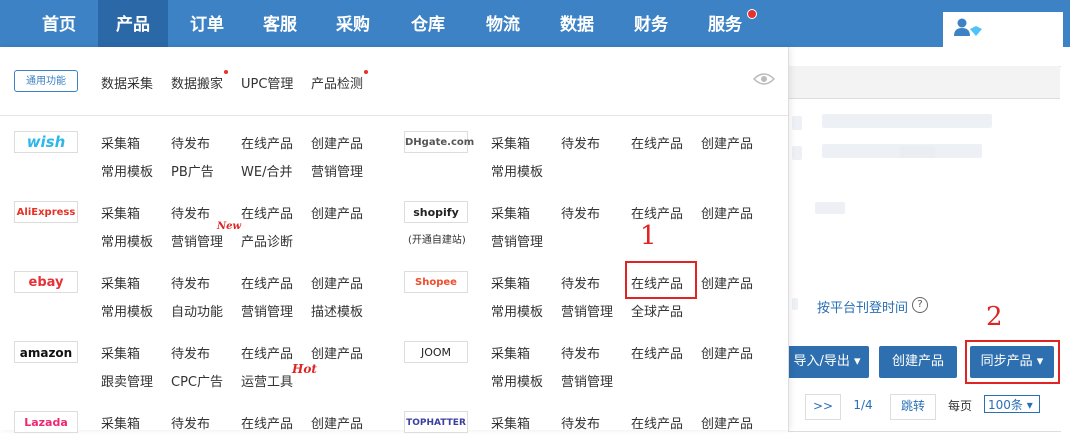 This screenshot has height=434, width=1070. What do you see at coordinates (120, 142) in the screenshot?
I see `wish-collection-box-link: 采集箱` at bounding box center [120, 142].